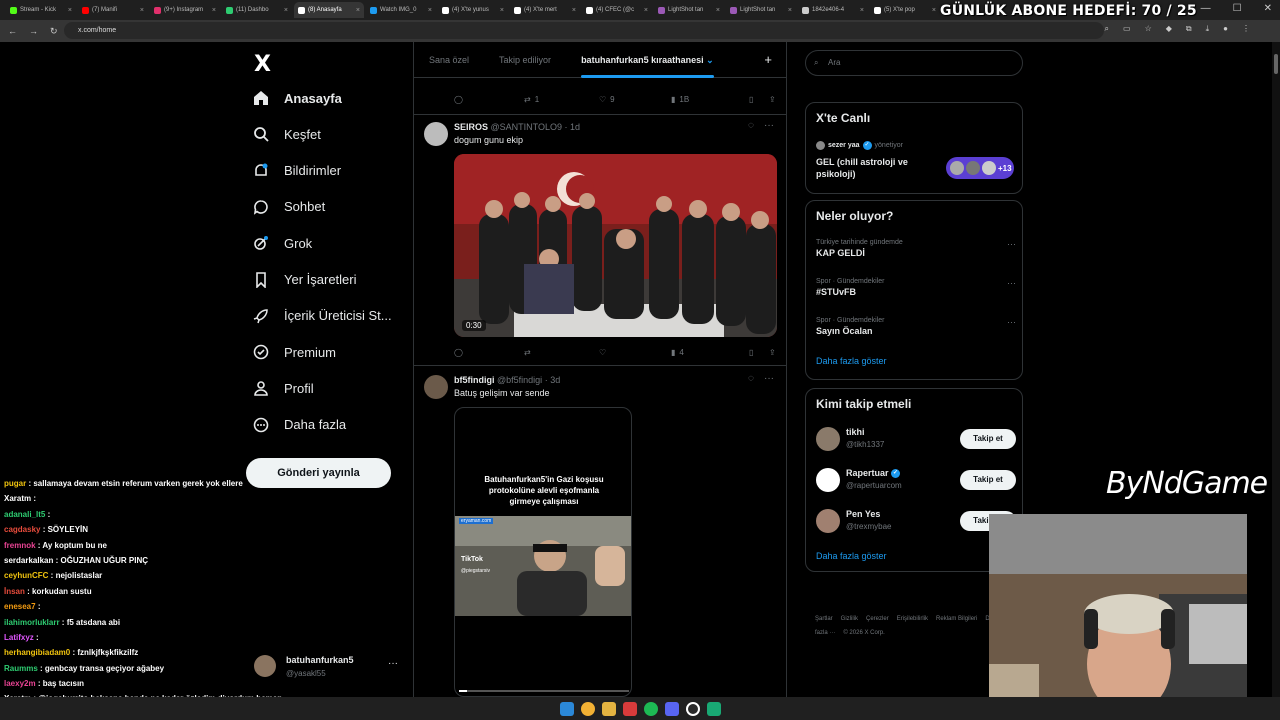  I want to click on browser-tab: Stream - Kick ×, so click(41, 10).